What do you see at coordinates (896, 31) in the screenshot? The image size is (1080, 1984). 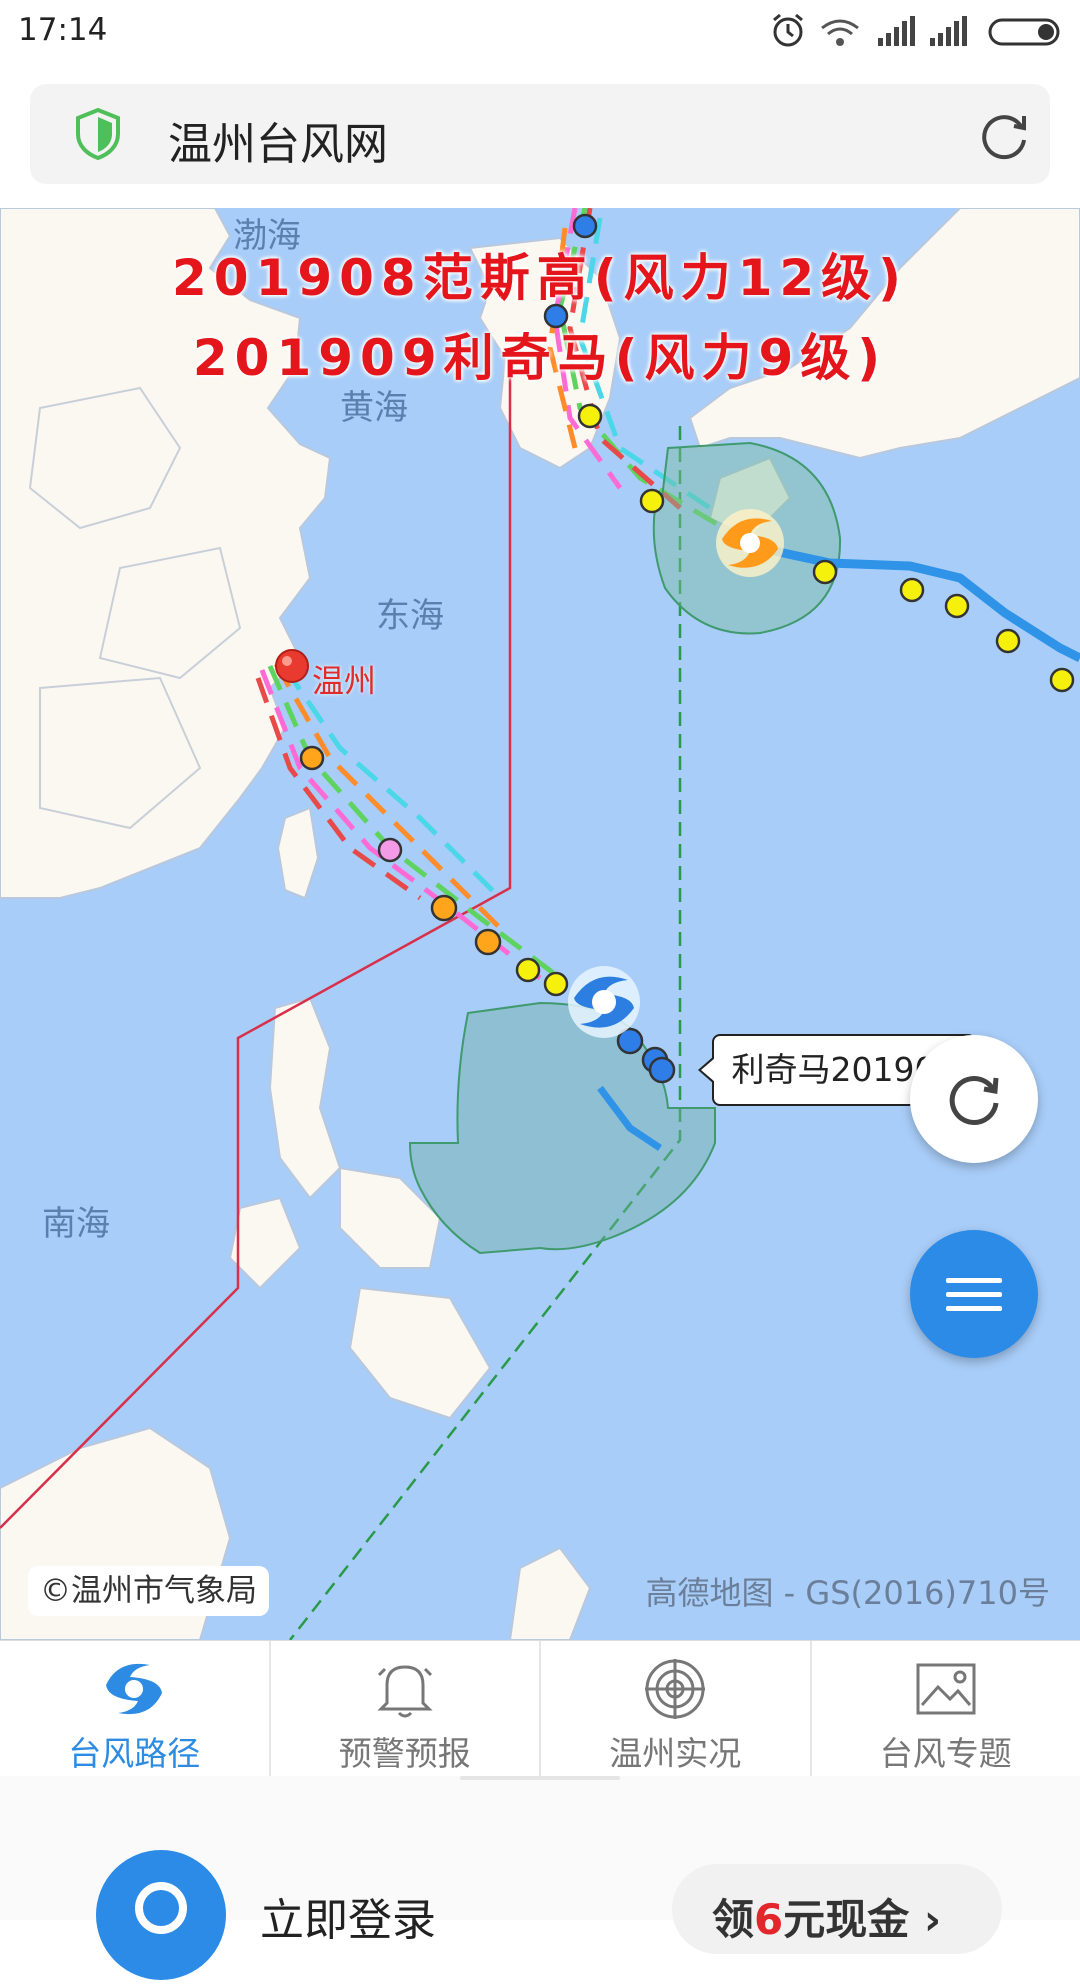 I see `signal-icon` at bounding box center [896, 31].